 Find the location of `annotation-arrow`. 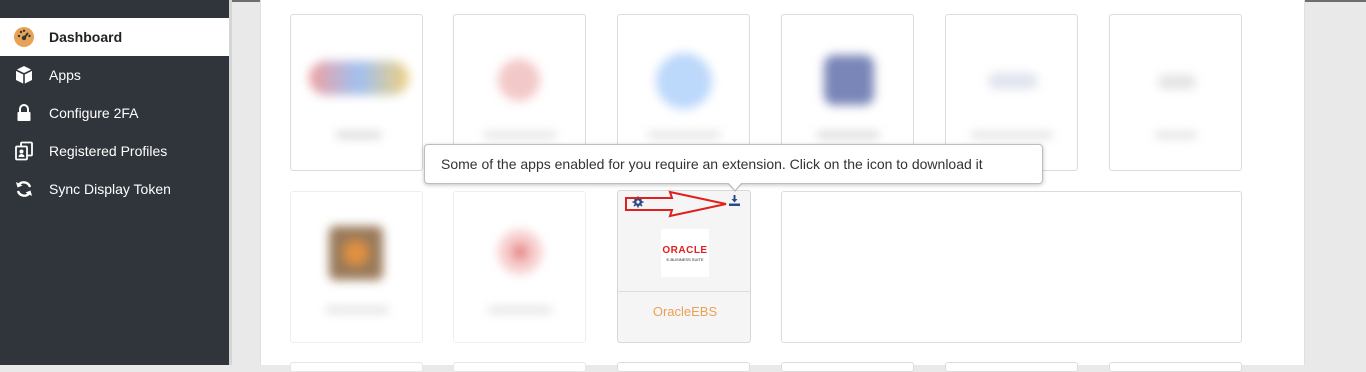

annotation-arrow is located at coordinates (676, 204).